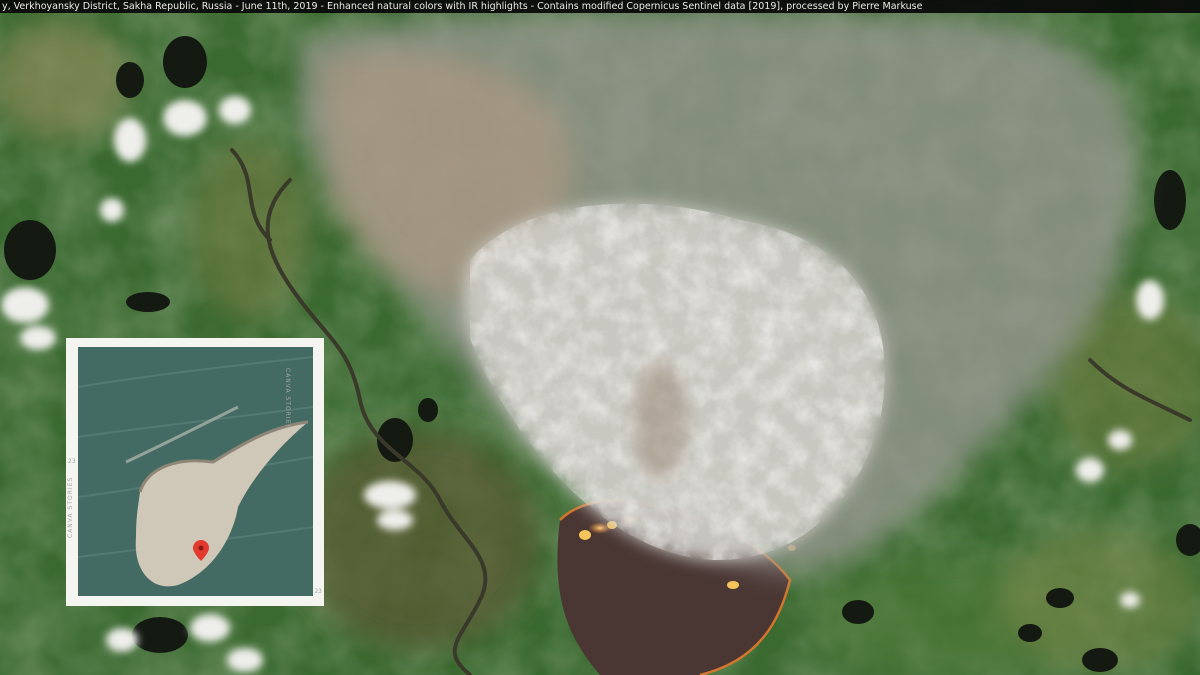  What do you see at coordinates (318, 591) in the screenshot?
I see `frame-mark-right: 23` at bounding box center [318, 591].